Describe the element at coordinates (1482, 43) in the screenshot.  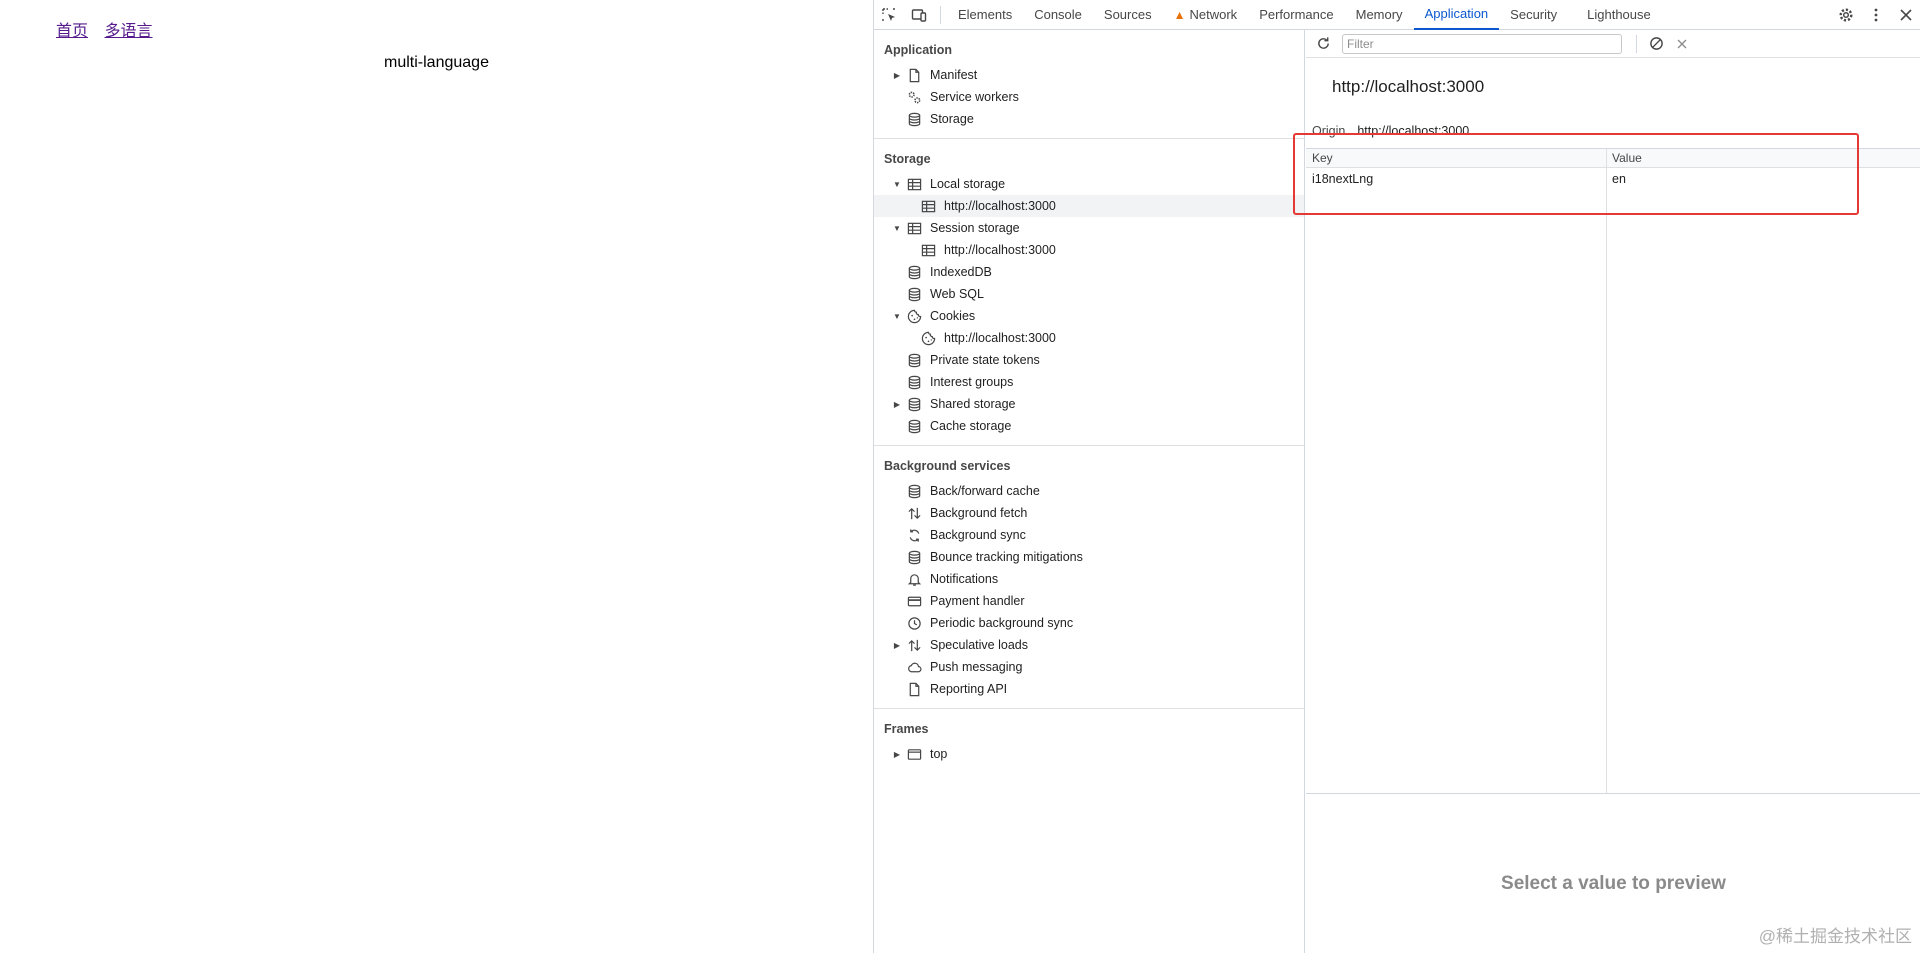
I see `filter-input` at that location.